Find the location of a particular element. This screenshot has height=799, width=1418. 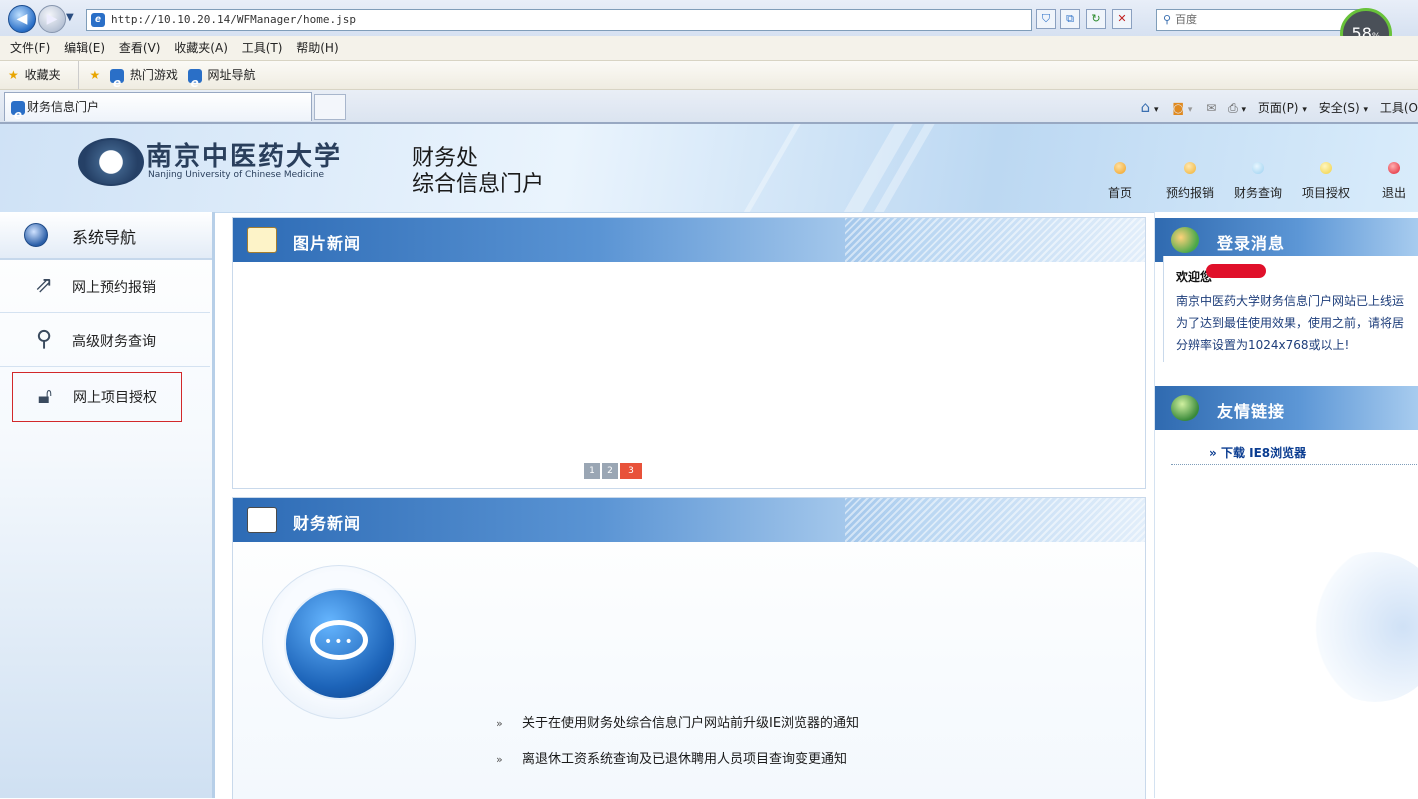

page-menu: 页面(P) is located at coordinates (1278, 108).